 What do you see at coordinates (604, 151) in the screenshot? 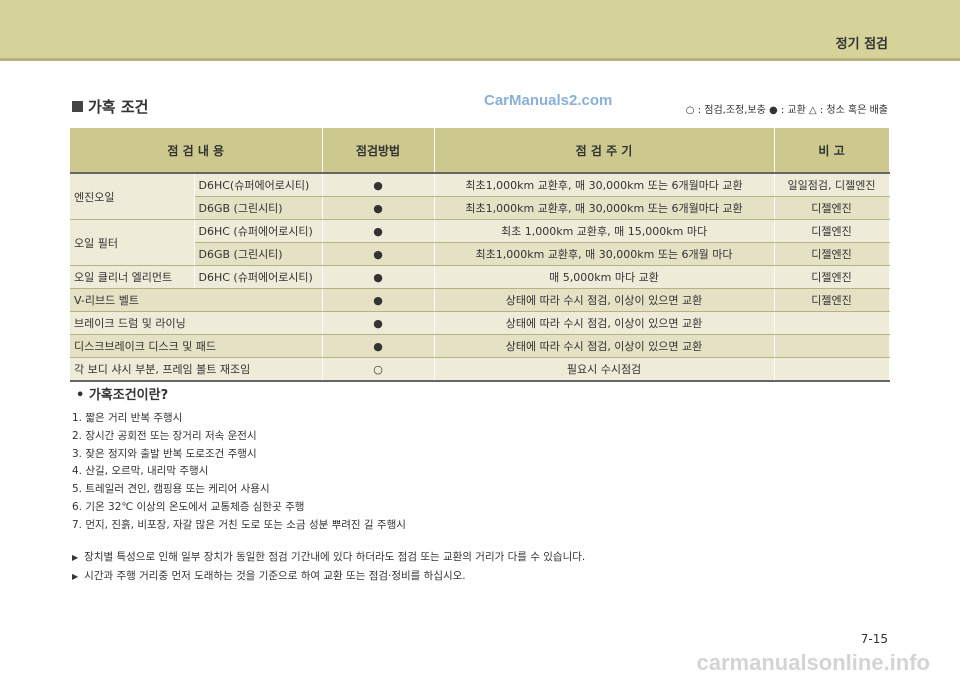
I see `header-period: 점 검 주 기` at bounding box center [604, 151].